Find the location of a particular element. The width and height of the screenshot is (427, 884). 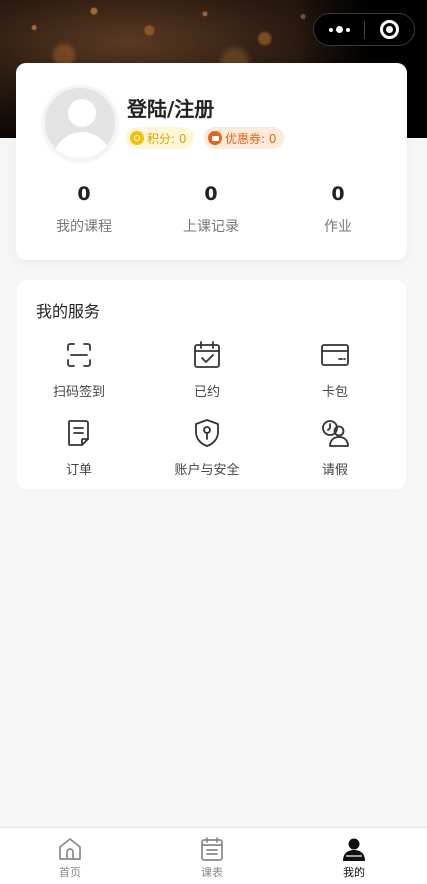

stat-homework: 0 作业 is located at coordinates (338, 208).